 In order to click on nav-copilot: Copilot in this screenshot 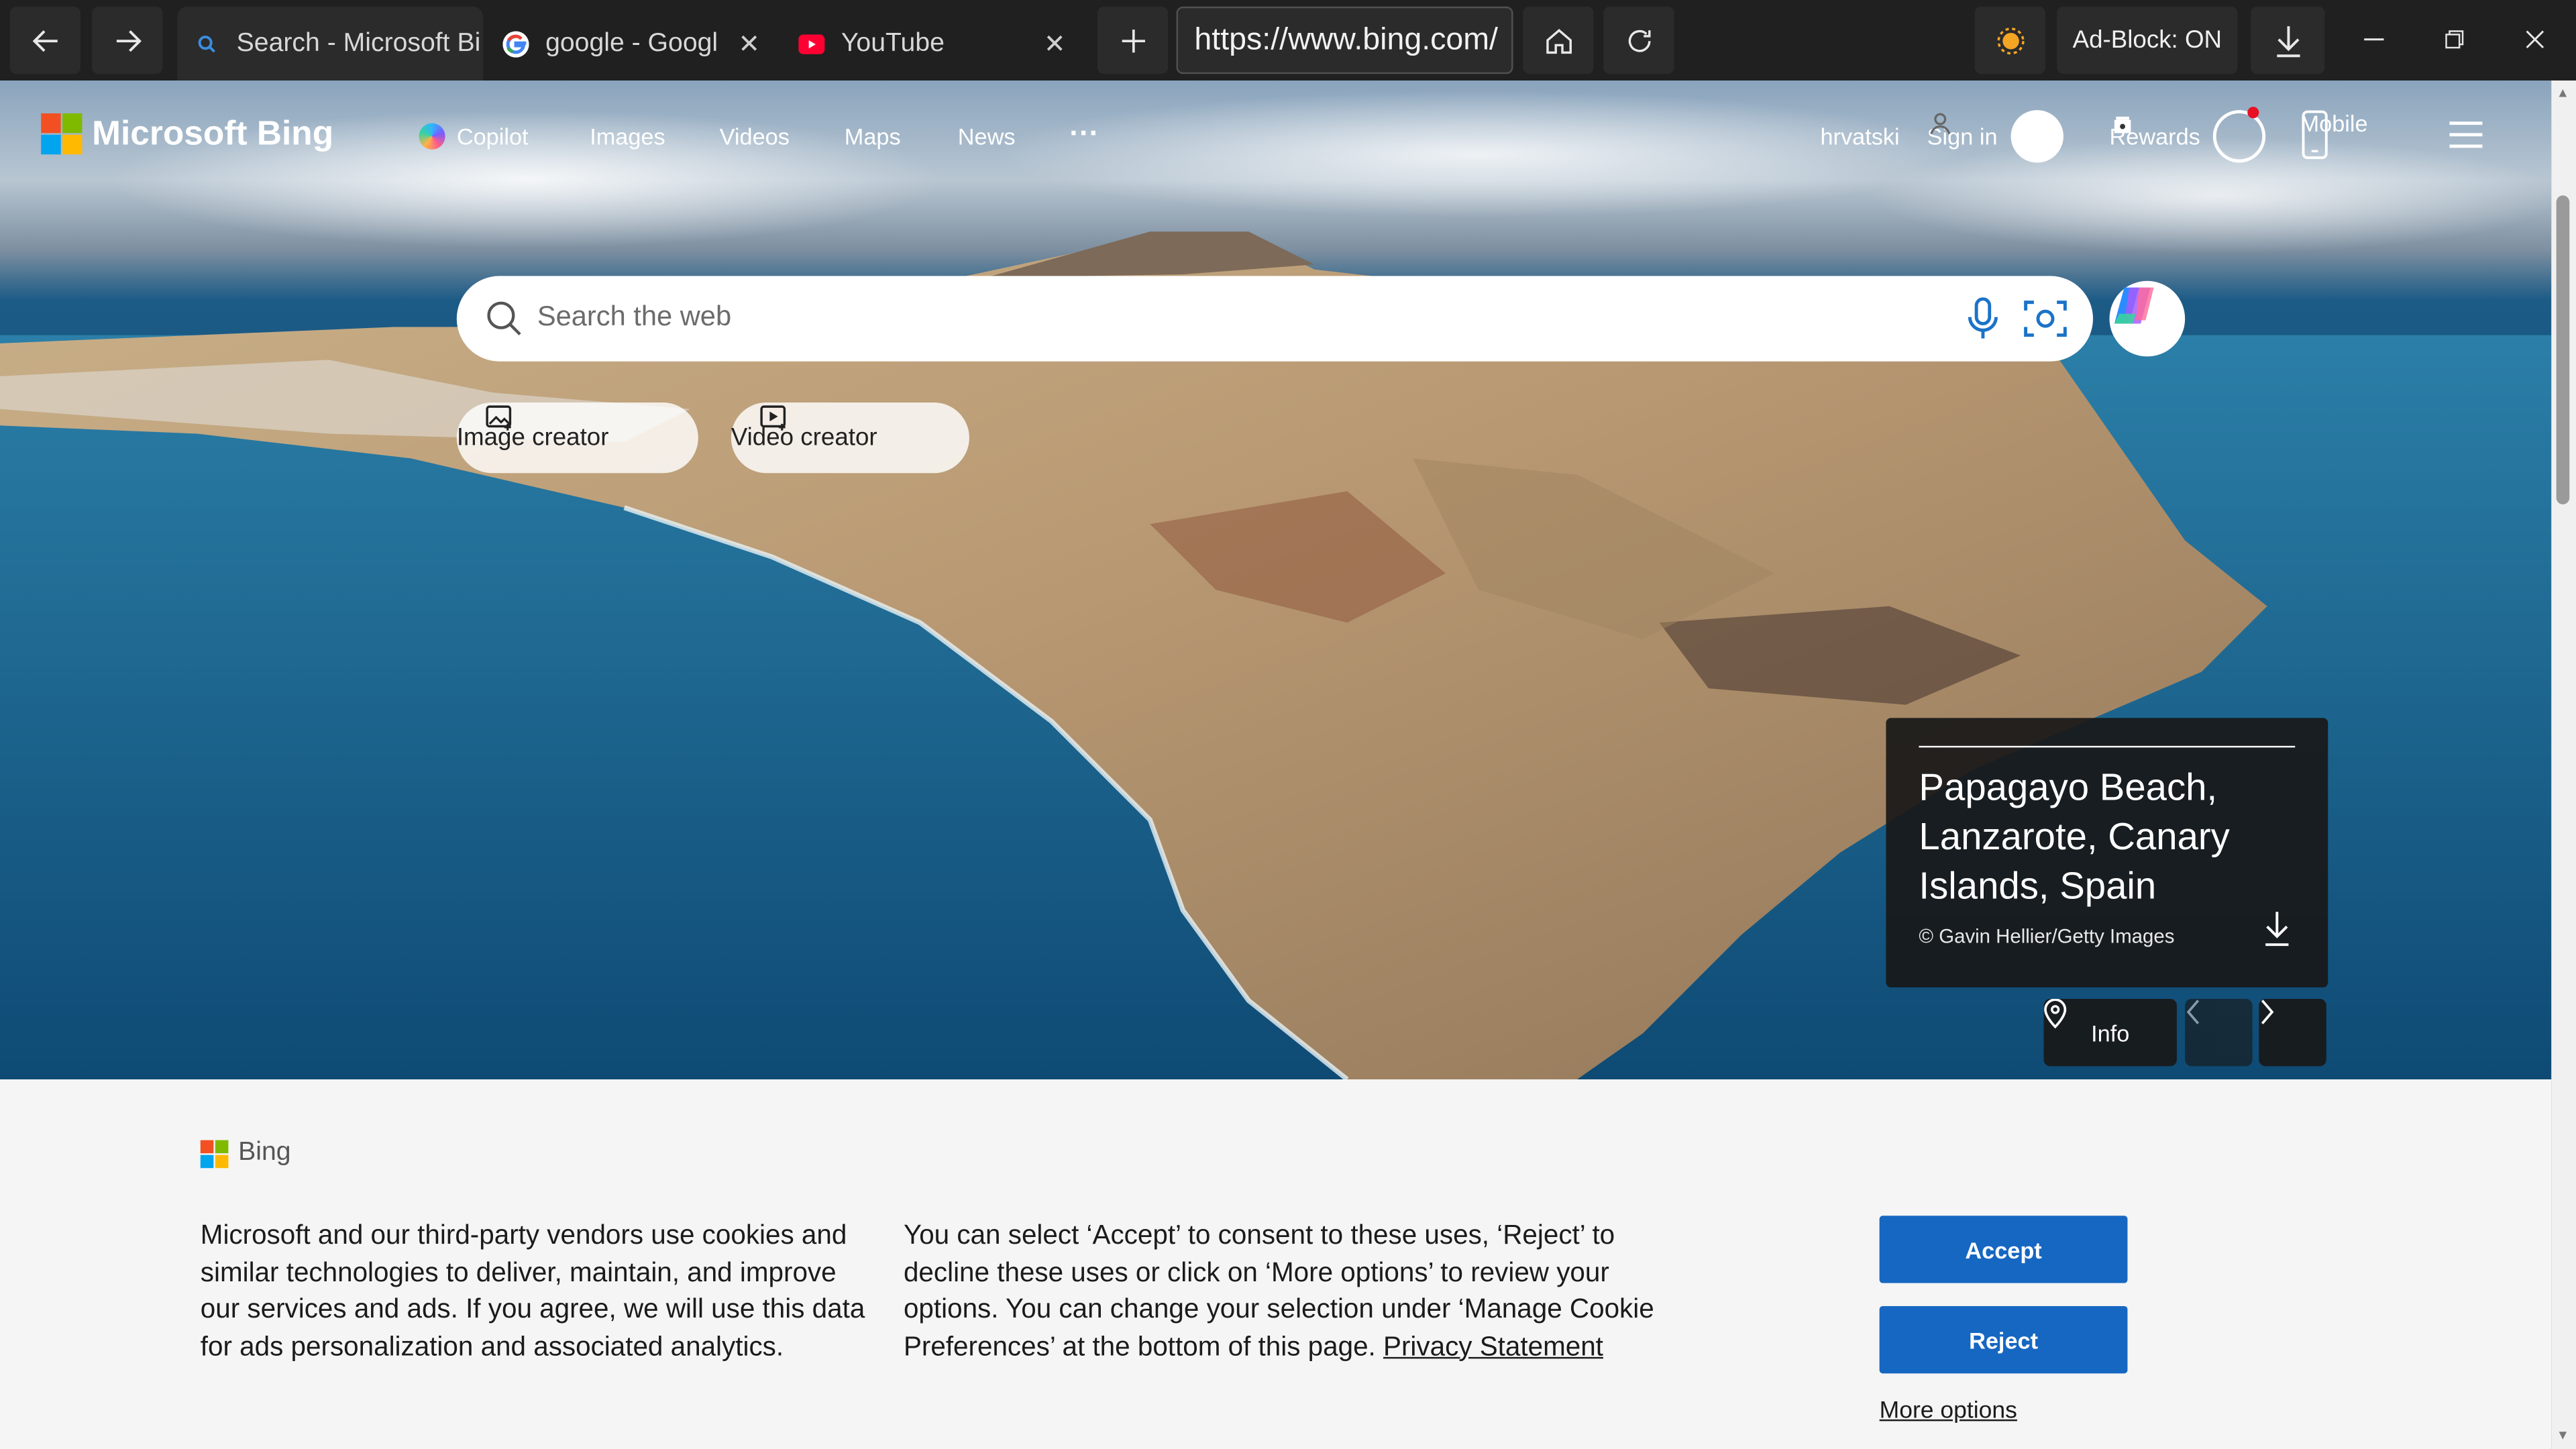, I will do `click(474, 136)`.